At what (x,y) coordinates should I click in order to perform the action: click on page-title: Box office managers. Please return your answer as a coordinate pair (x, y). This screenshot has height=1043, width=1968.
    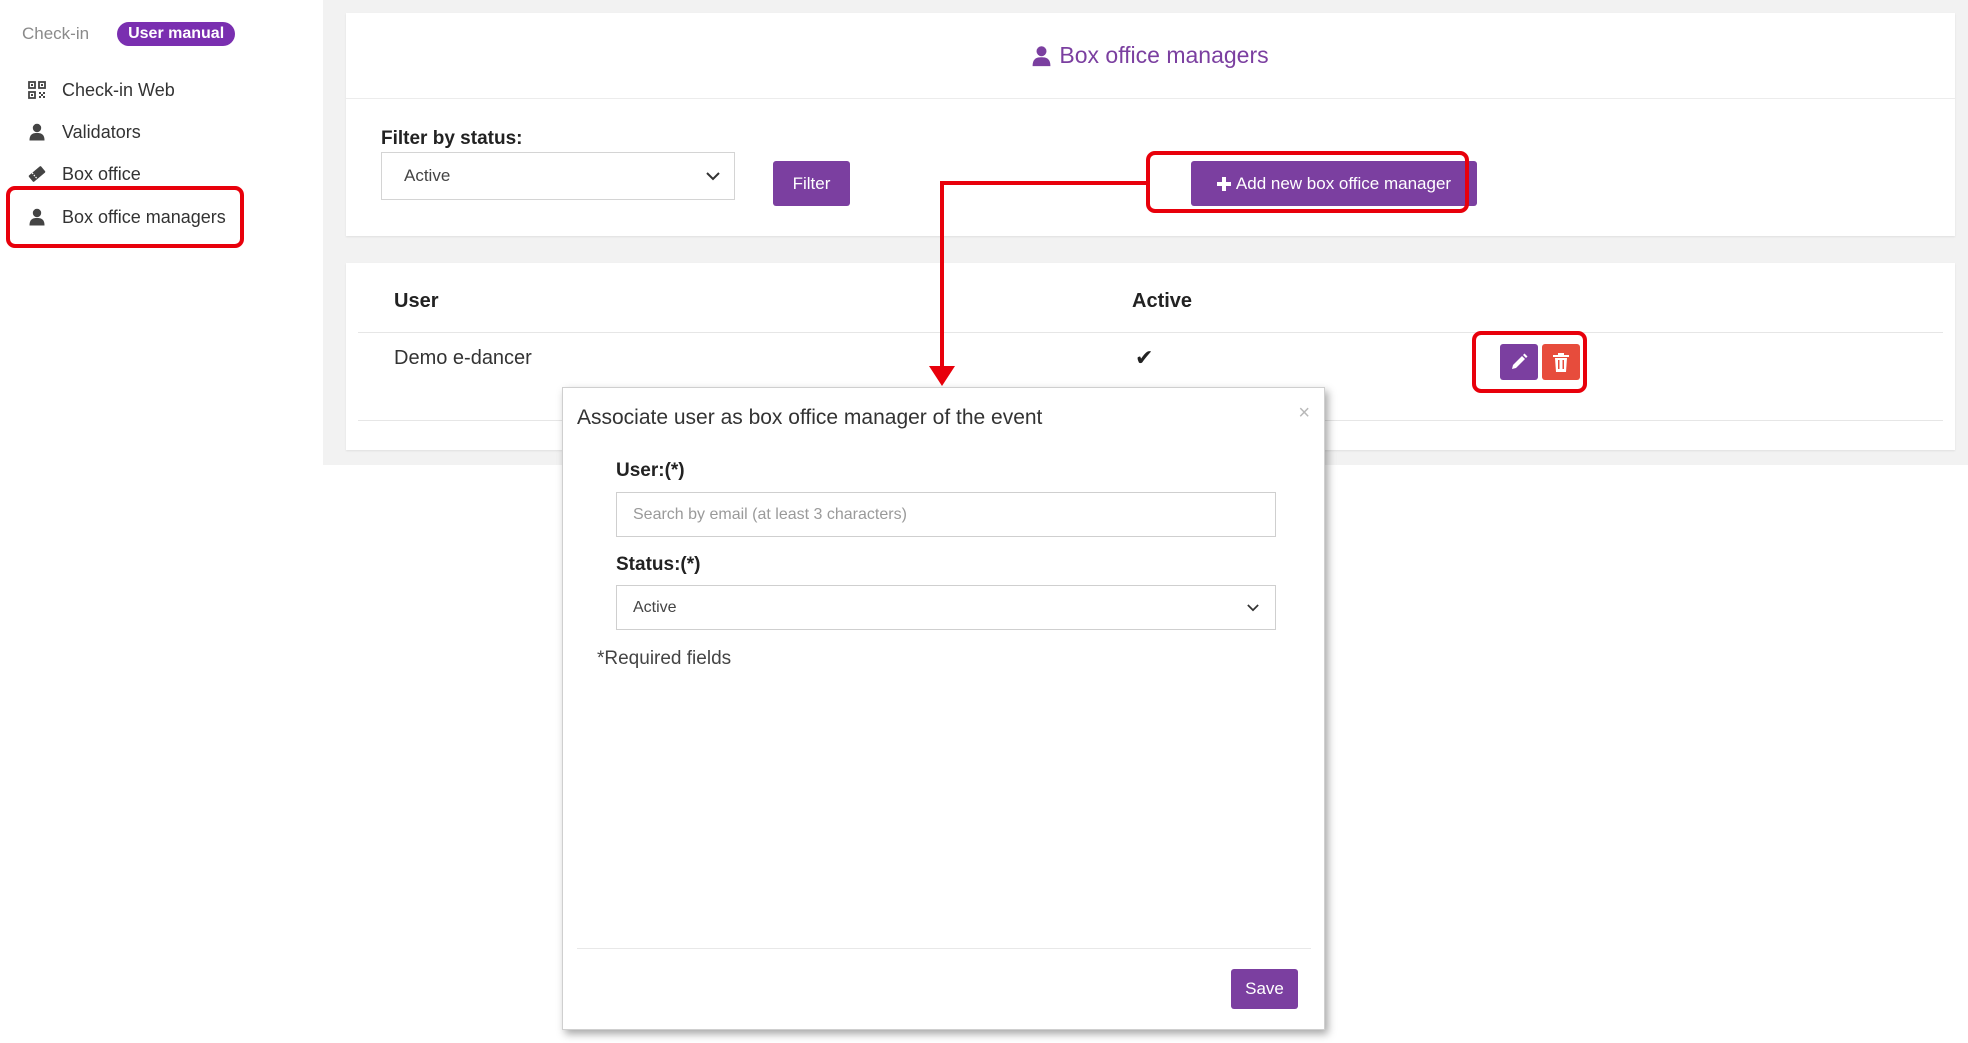
    Looking at the image, I should click on (1150, 55).